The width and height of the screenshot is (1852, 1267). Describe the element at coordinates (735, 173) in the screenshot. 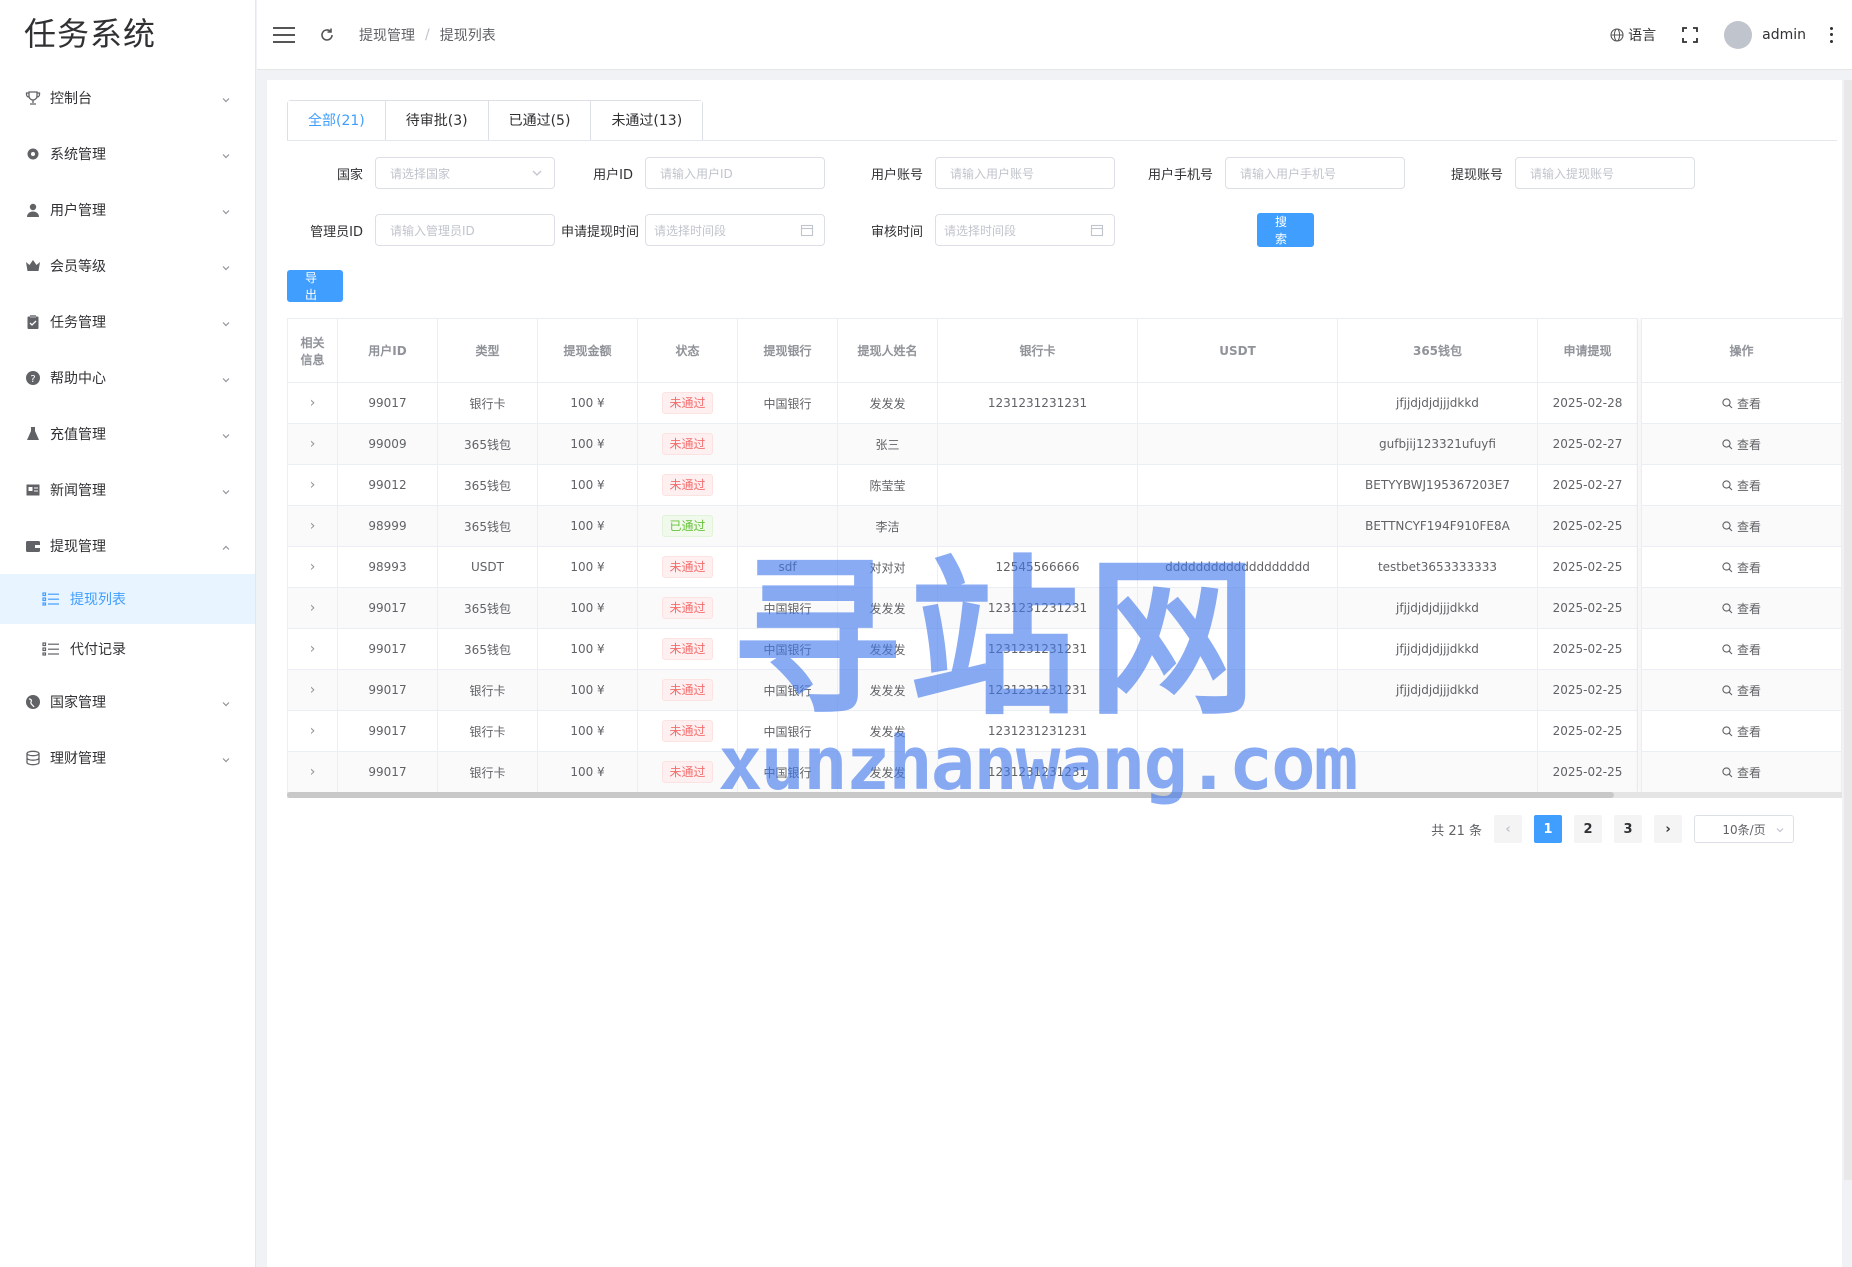

I see `user-id-input: 请输入用户ID` at that location.